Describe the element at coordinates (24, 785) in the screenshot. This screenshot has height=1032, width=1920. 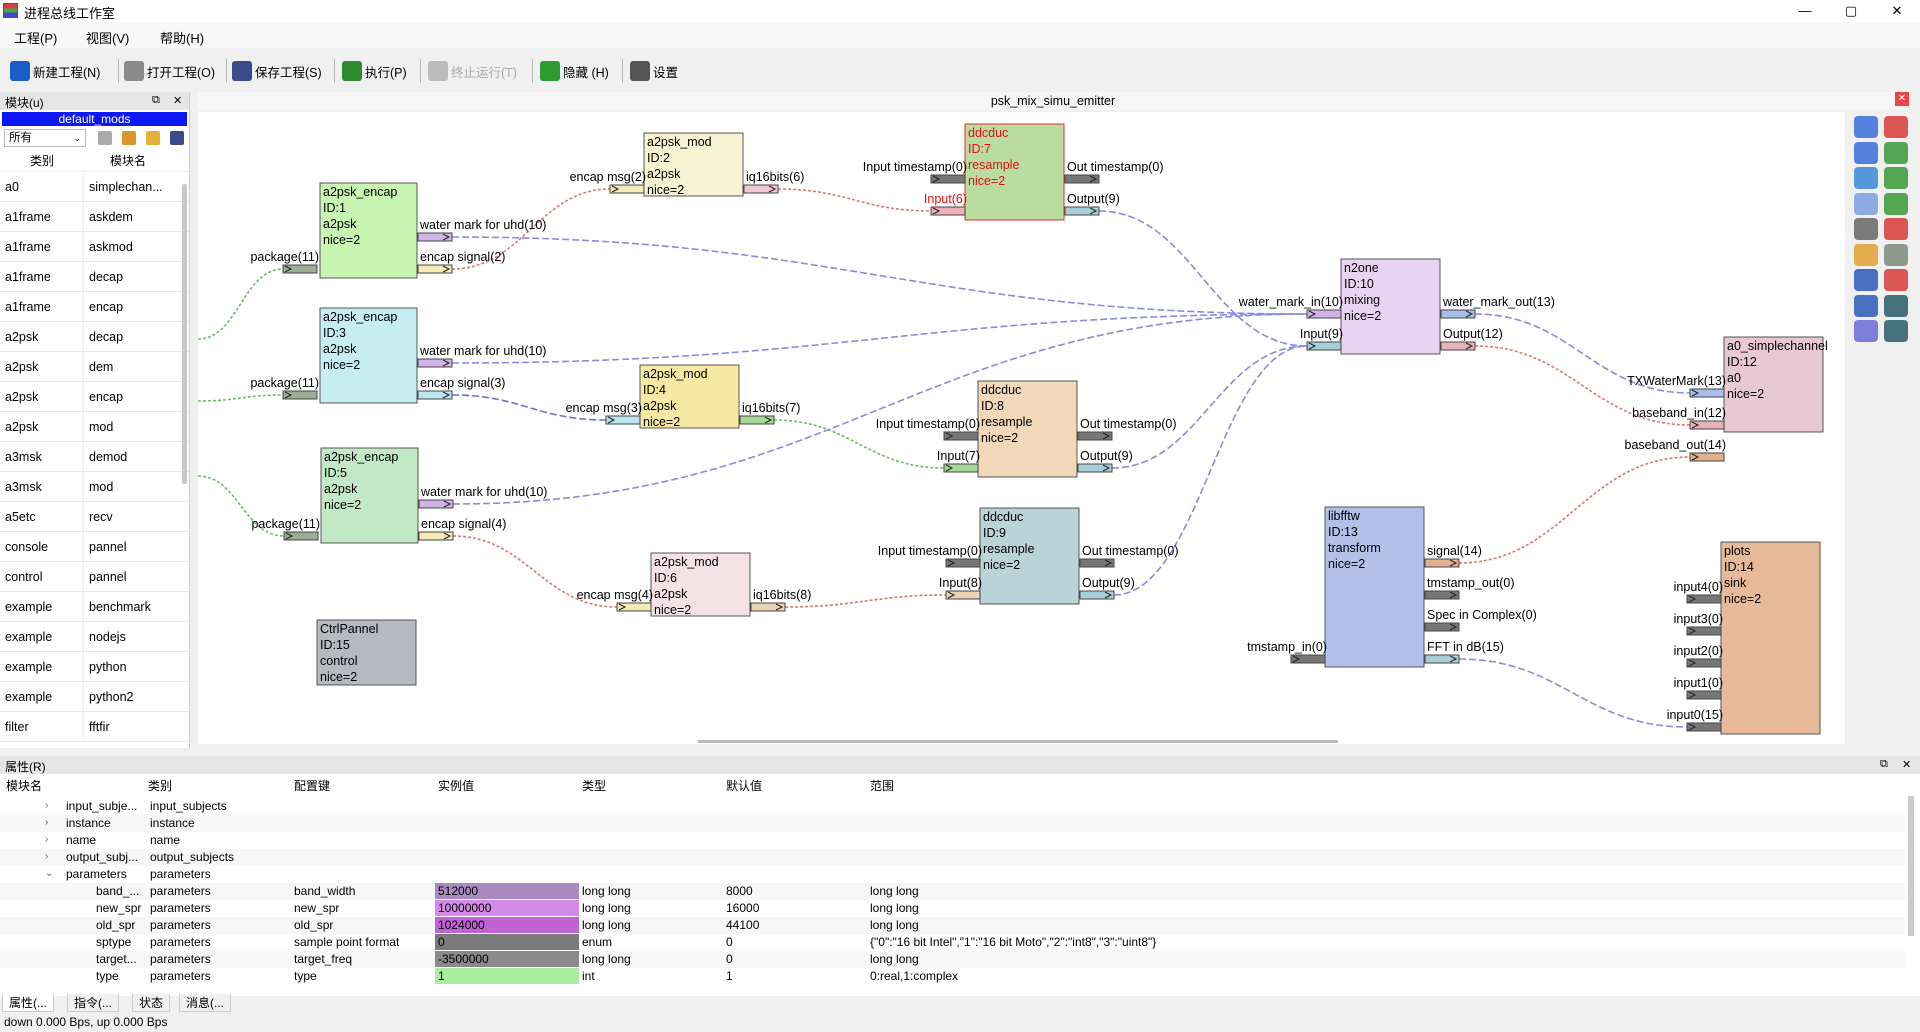
I see `prop-col-0: 模块名` at that location.